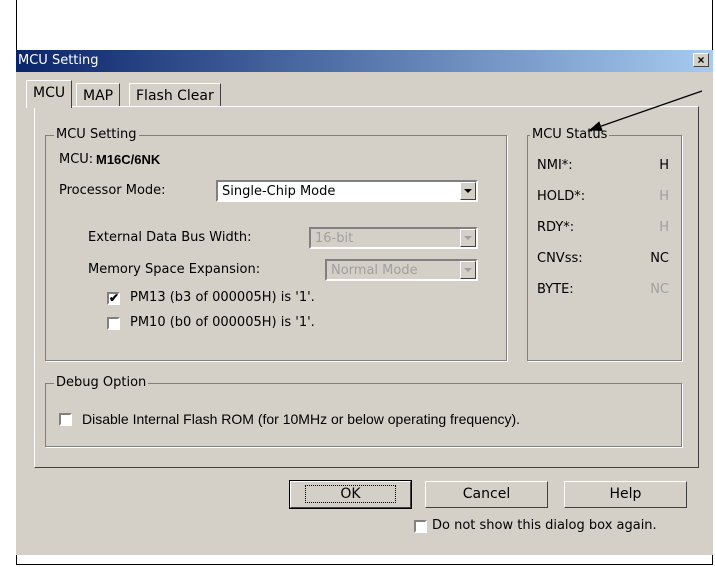 This screenshot has height=567, width=715. What do you see at coordinates (175, 95) in the screenshot?
I see `tab-flash-clear: Flash Clear` at bounding box center [175, 95].